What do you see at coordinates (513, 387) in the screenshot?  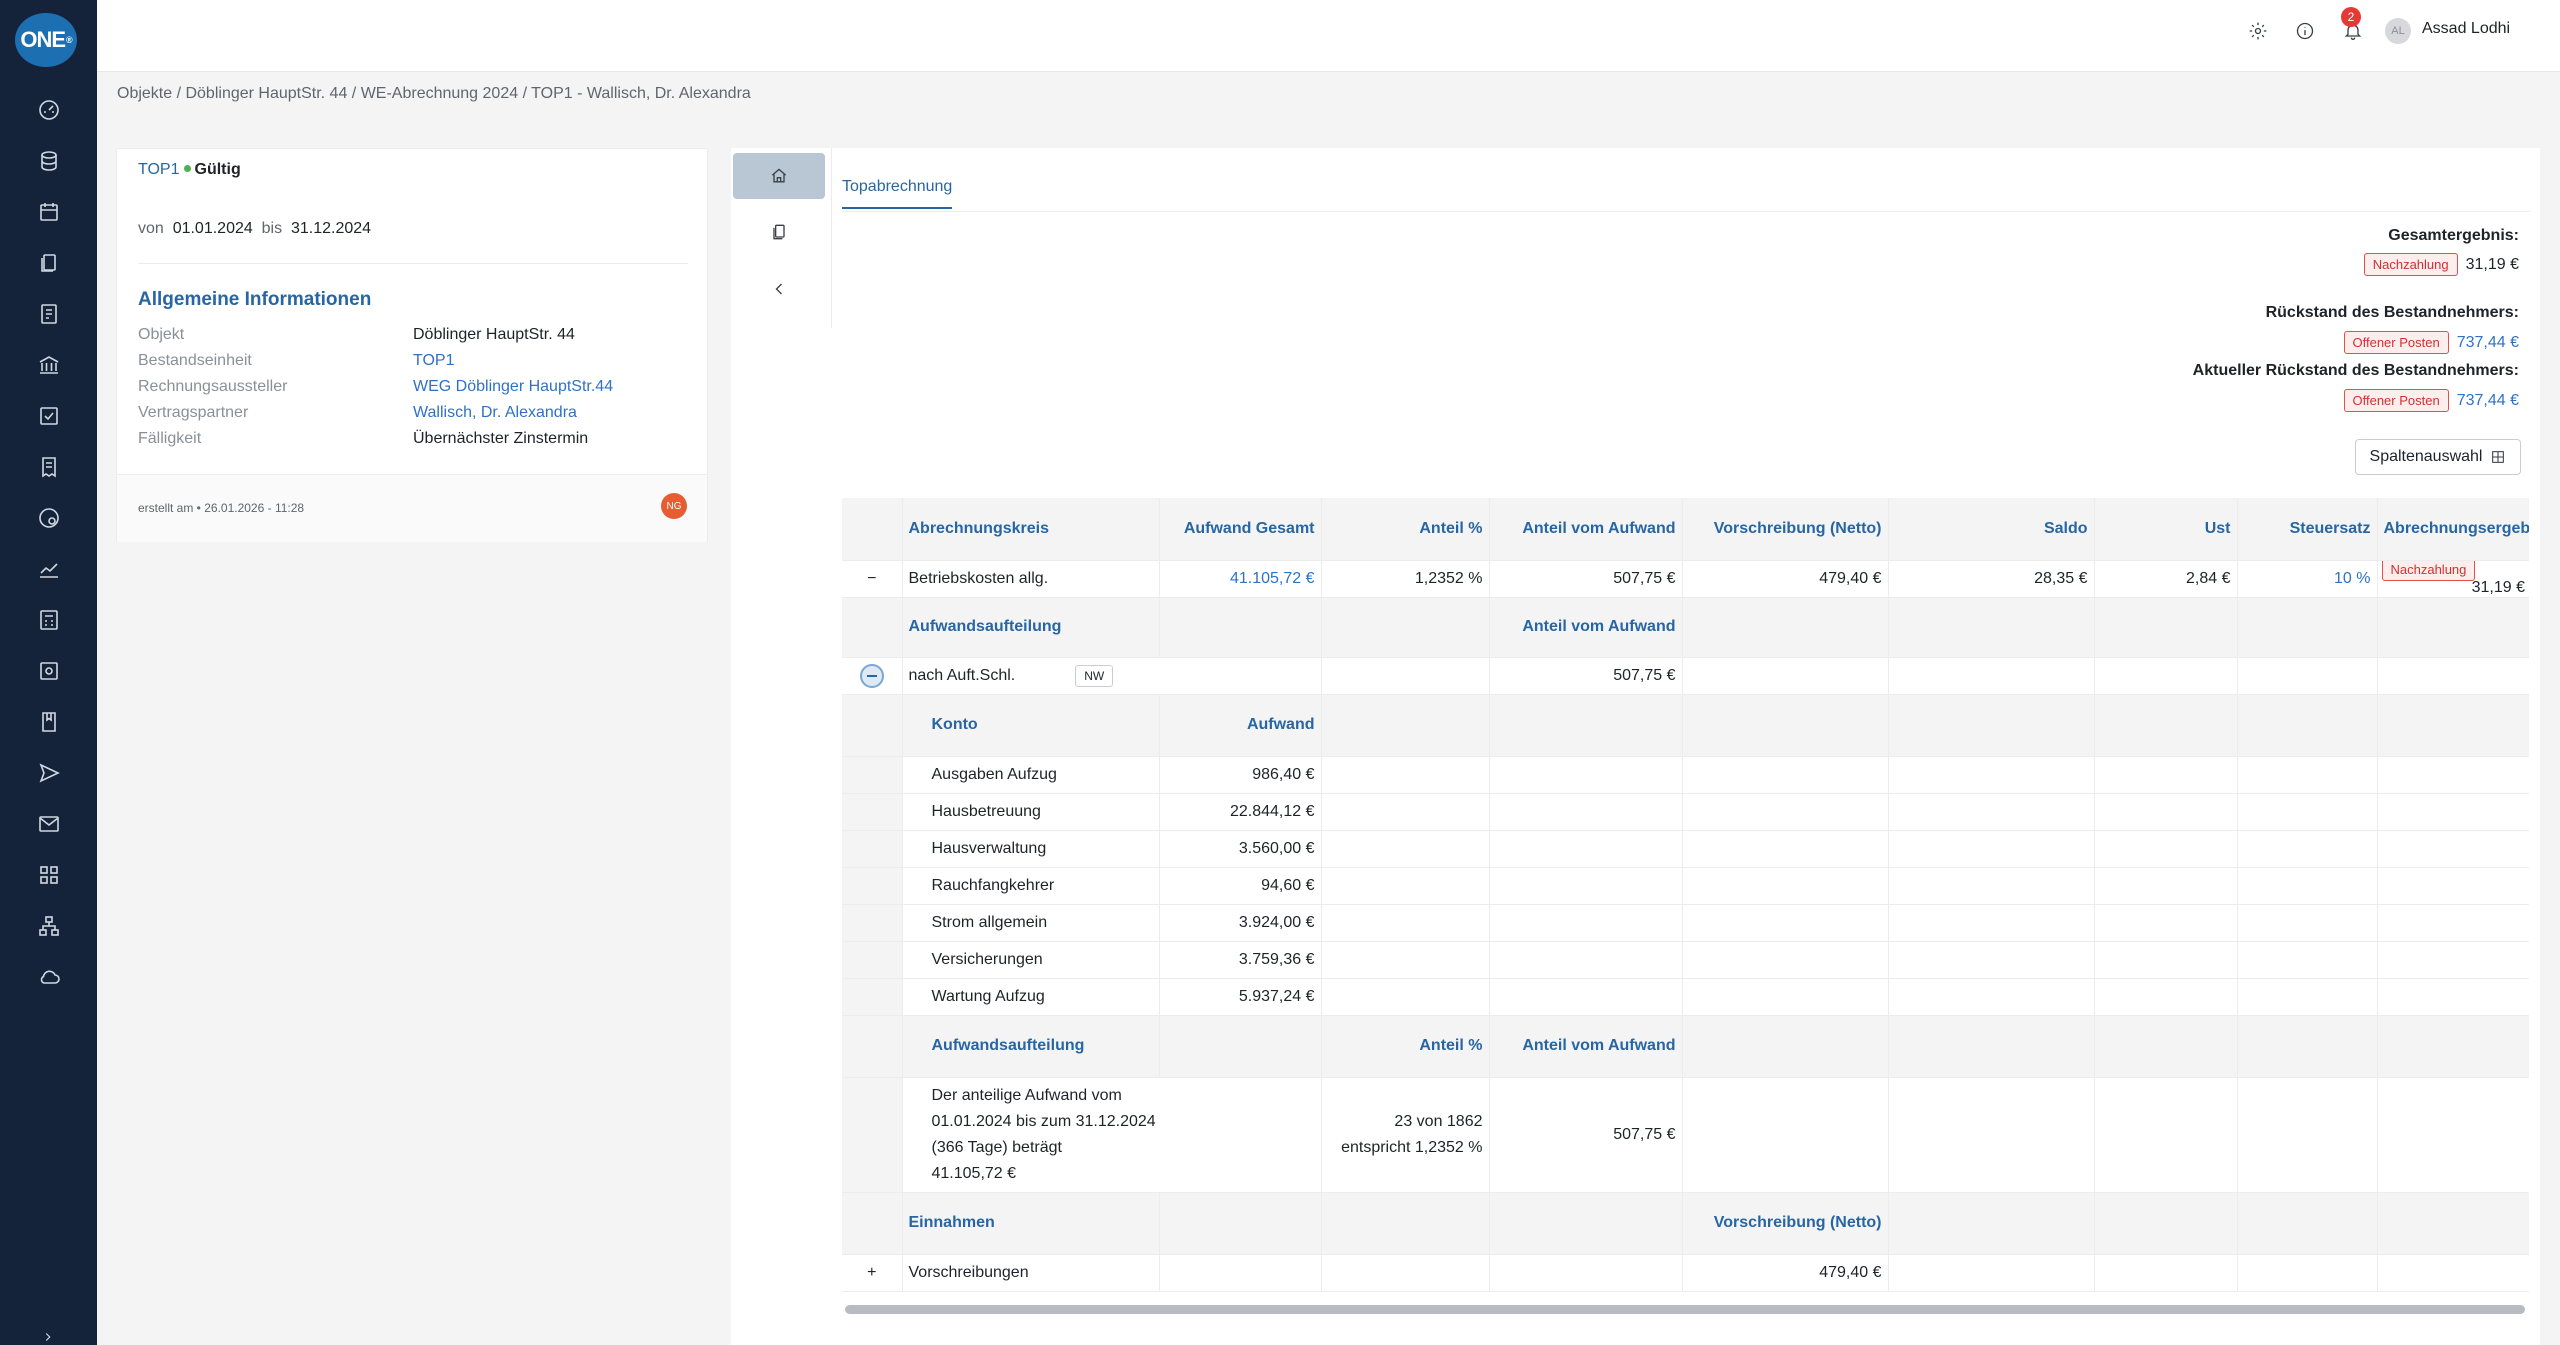 I see `field-value-rechnungsaussteller: WEG Döblinger HauptStr.44` at bounding box center [513, 387].